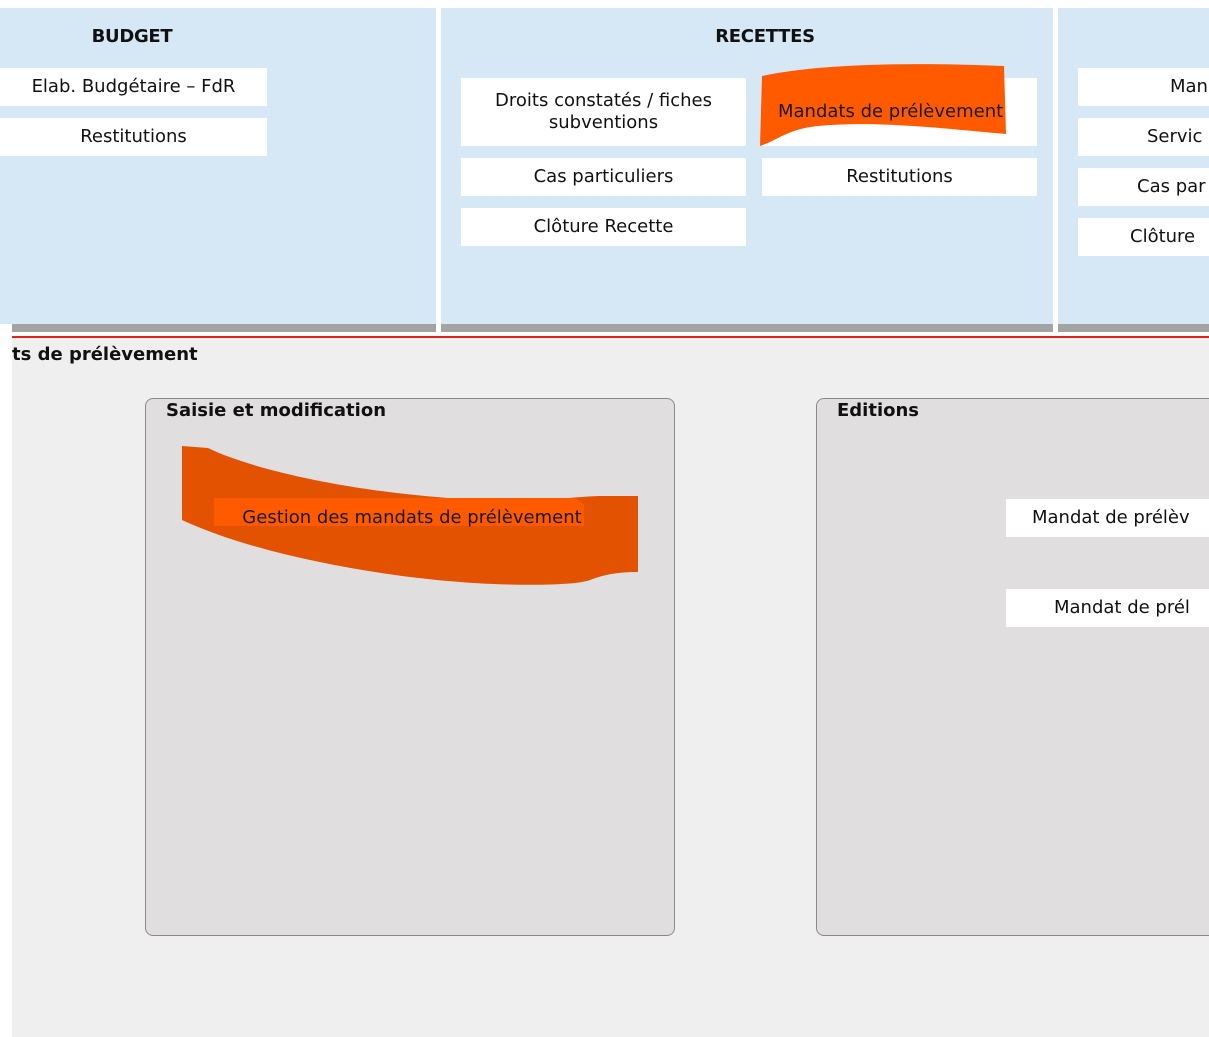  I want to click on edition-mandat-prelevement-2: Mandat de prél, so click(1107, 608).